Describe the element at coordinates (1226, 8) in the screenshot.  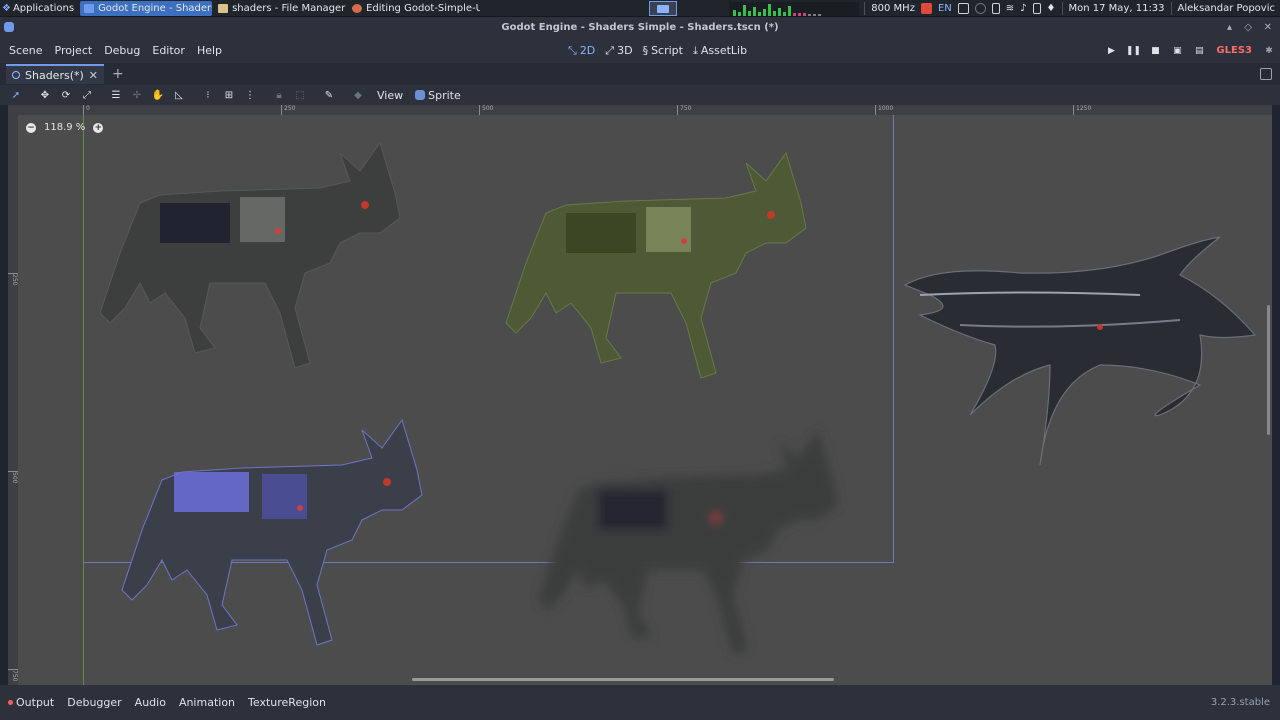
I see `user-name: Aleksandar Popovic` at that location.